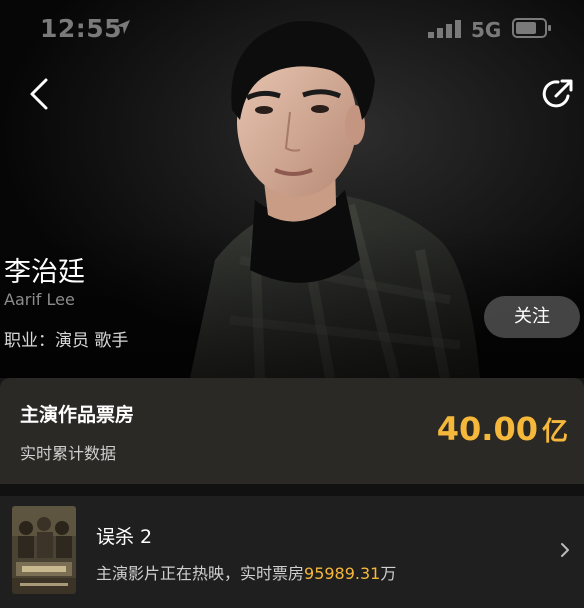 The image size is (584, 608). Describe the element at coordinates (68, 453) in the screenshot. I see `box-office-subtitle: 实时累计数据` at that location.